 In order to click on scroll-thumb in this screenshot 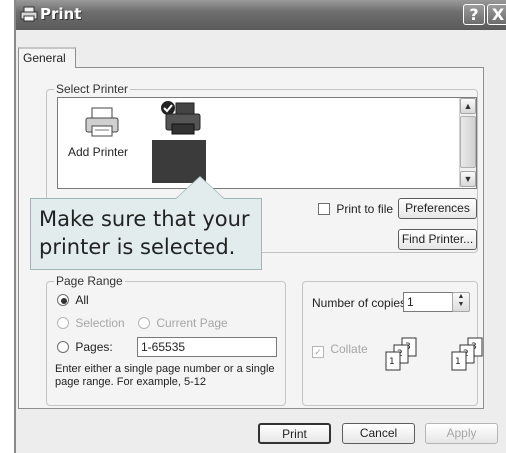, I will do `click(468, 142)`.